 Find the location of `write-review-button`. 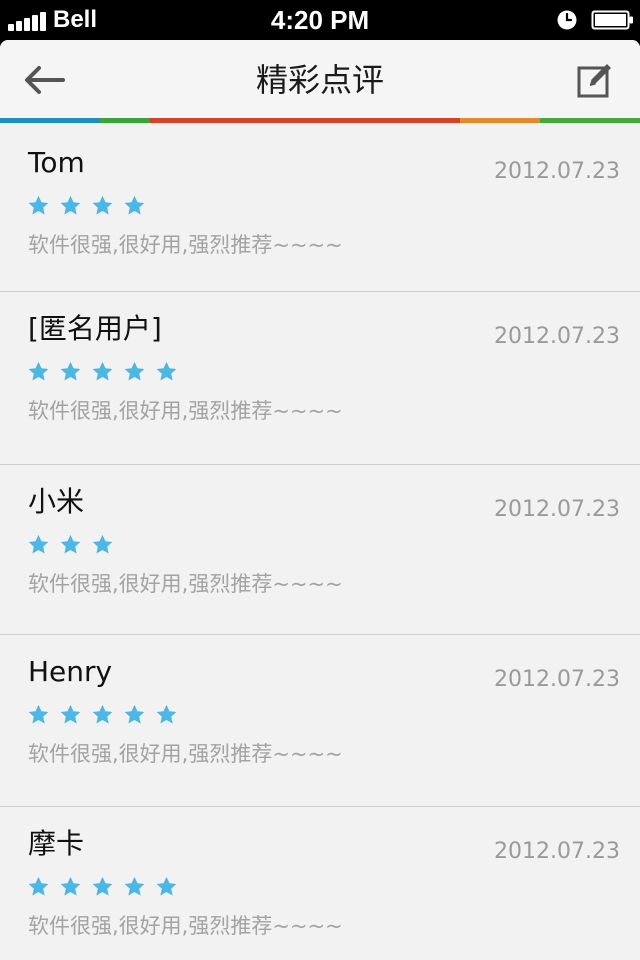

write-review-button is located at coordinates (595, 80).